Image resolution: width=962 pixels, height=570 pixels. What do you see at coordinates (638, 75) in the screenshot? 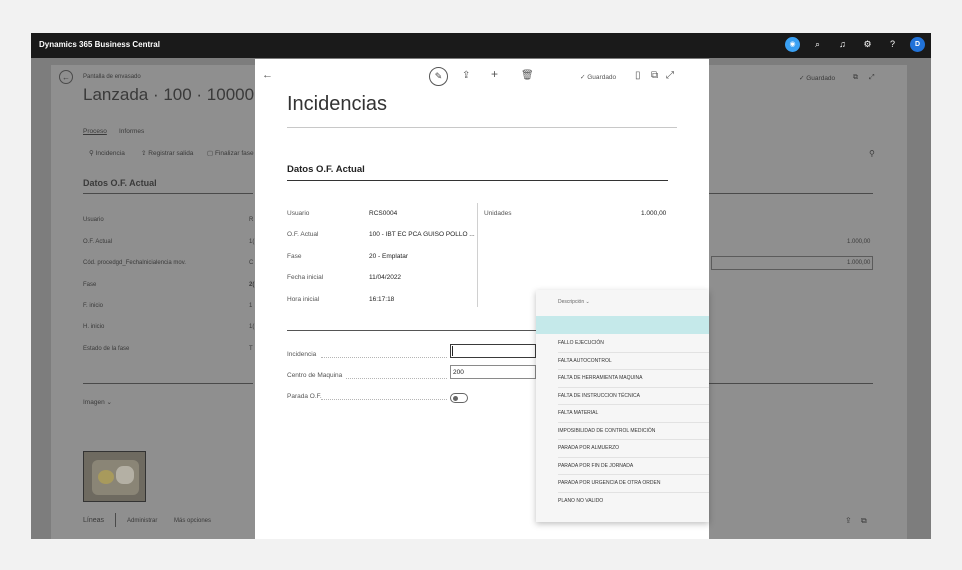
I see `bookmark-icon: ▯` at bounding box center [638, 75].